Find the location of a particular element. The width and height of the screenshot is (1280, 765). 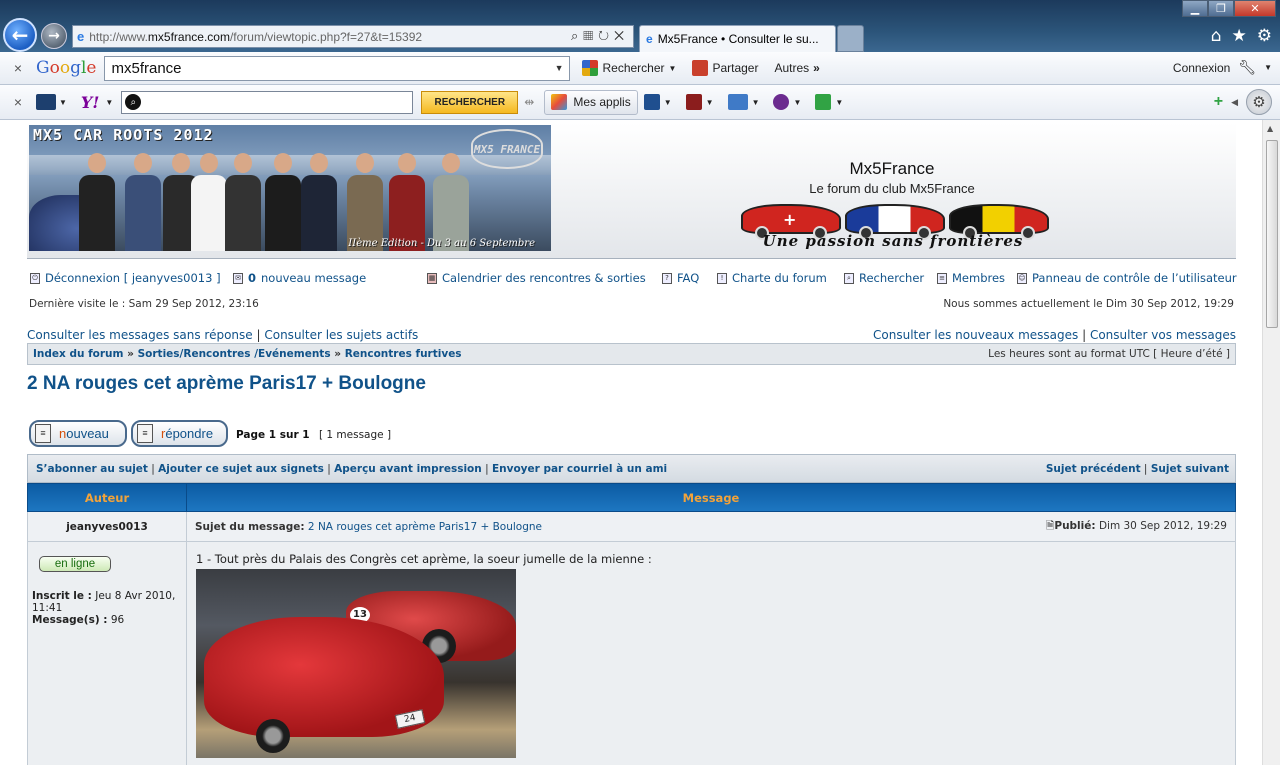

logout-link: ⏻ Déconnexion [ jeanyves0013 ] is located at coordinates (125, 278).